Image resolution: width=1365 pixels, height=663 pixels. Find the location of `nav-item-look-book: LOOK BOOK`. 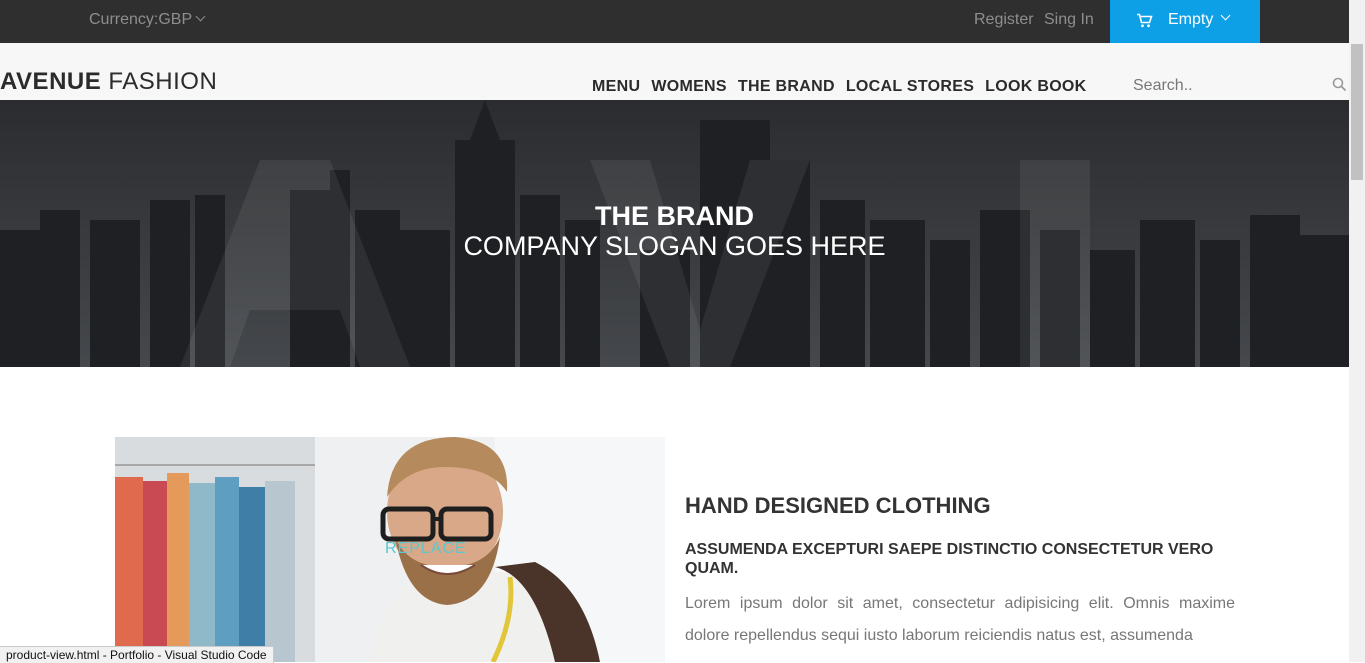

nav-item-look-book: LOOK BOOK is located at coordinates (1035, 87).